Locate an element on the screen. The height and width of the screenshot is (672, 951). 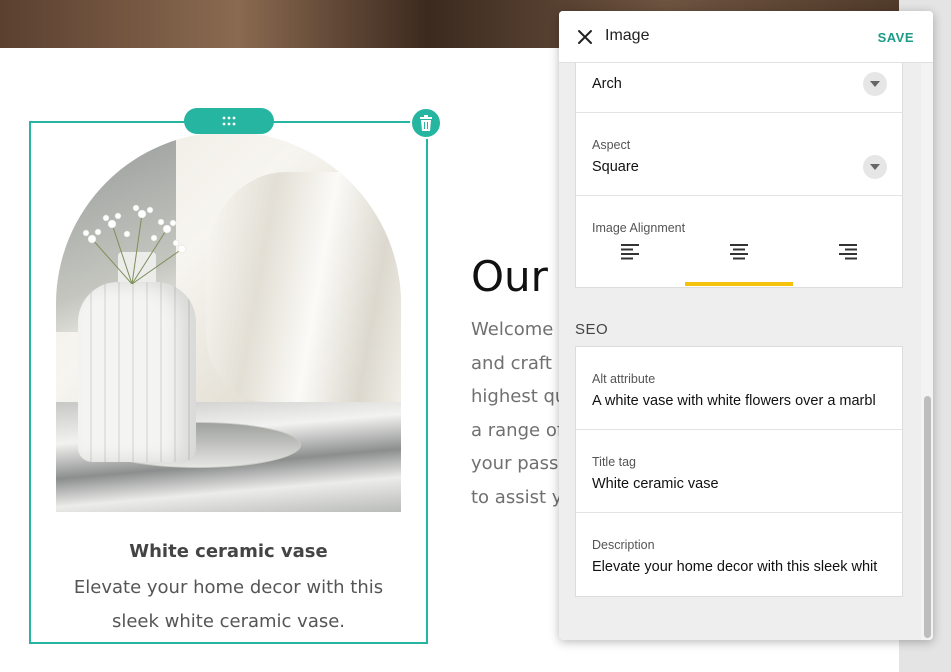
image-alignment-field: Image Alignment is located at coordinates (739, 241).